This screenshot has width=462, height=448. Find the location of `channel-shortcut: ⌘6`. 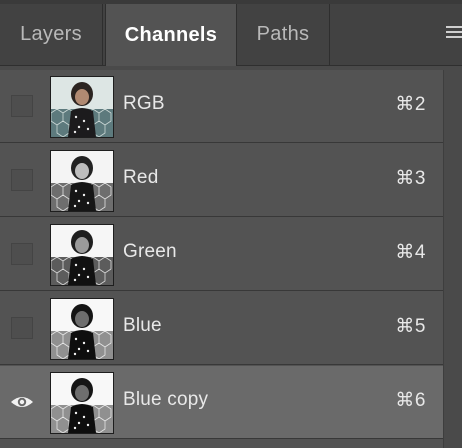

channel-shortcut: ⌘6 is located at coordinates (410, 400).